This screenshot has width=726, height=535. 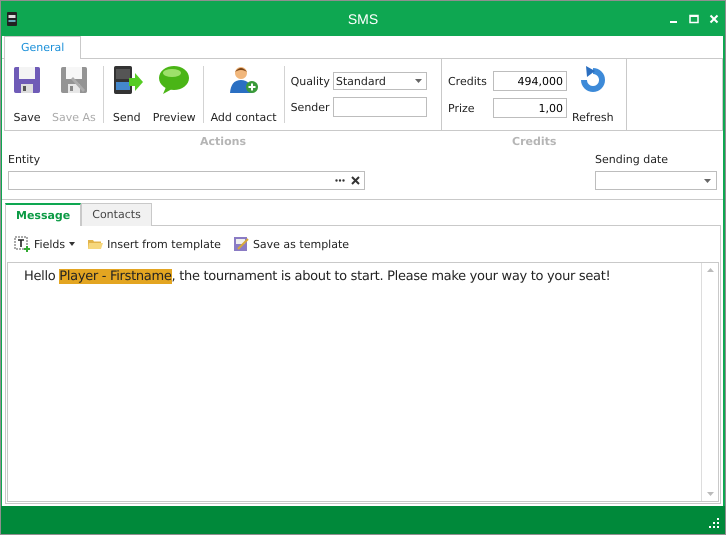 What do you see at coordinates (710, 494) in the screenshot?
I see `scroll-down-icon` at bounding box center [710, 494].